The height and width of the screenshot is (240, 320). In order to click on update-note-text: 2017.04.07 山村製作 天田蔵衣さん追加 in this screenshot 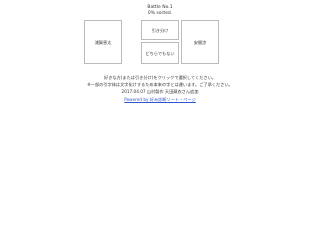, I will do `click(160, 91)`.